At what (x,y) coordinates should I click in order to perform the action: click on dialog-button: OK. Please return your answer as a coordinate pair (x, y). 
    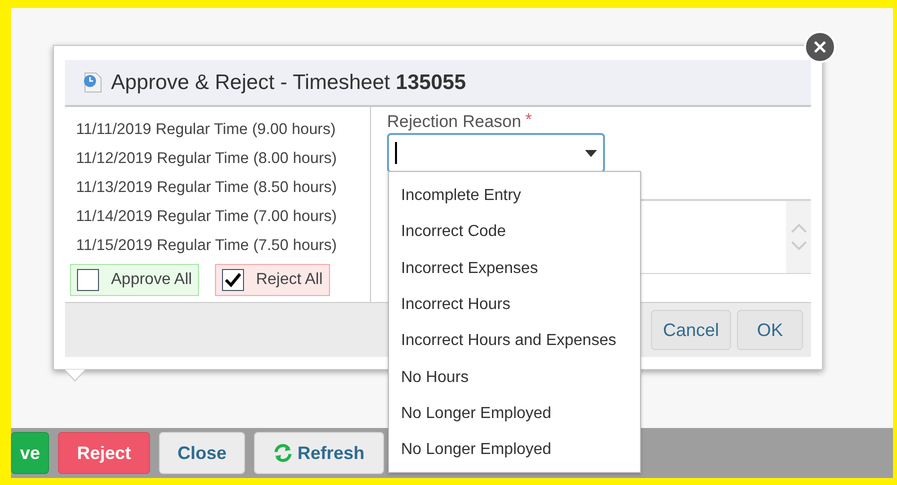
    Looking at the image, I should click on (770, 330).